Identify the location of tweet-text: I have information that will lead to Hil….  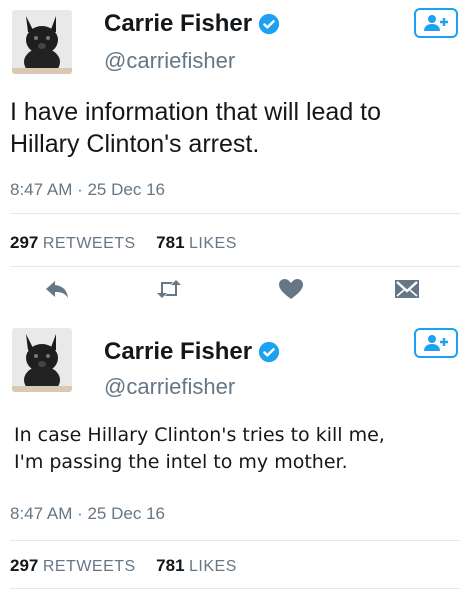
(196, 128).